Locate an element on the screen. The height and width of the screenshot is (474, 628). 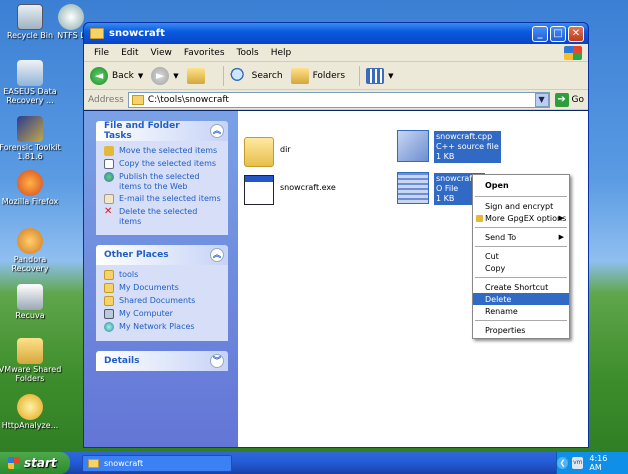
file-folder-tasks-header: File and Folder Tasks ︽ is located at coordinates (162, 131).